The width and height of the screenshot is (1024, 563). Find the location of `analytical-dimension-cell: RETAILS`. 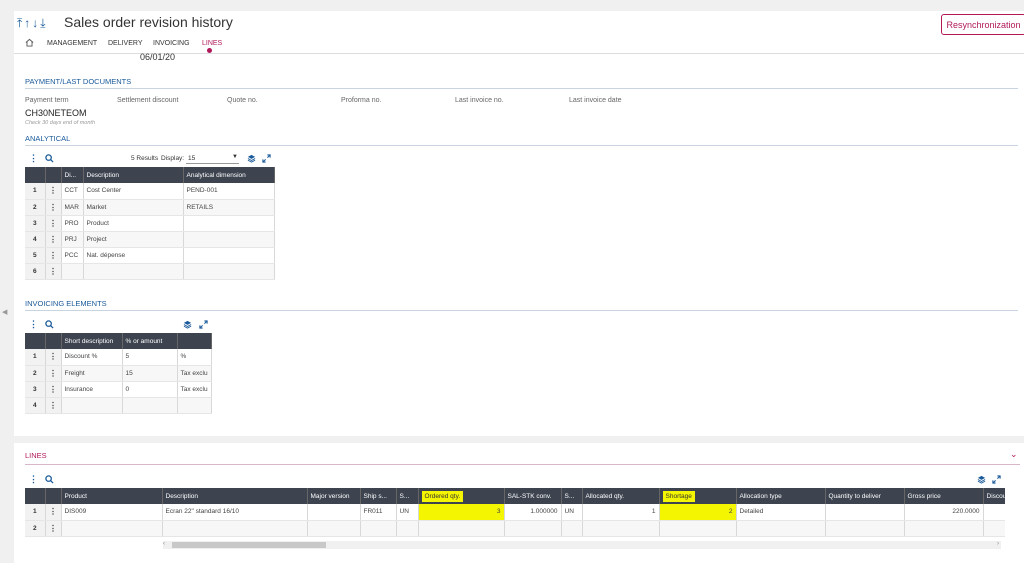

analytical-dimension-cell: RETAILS is located at coordinates (229, 207).